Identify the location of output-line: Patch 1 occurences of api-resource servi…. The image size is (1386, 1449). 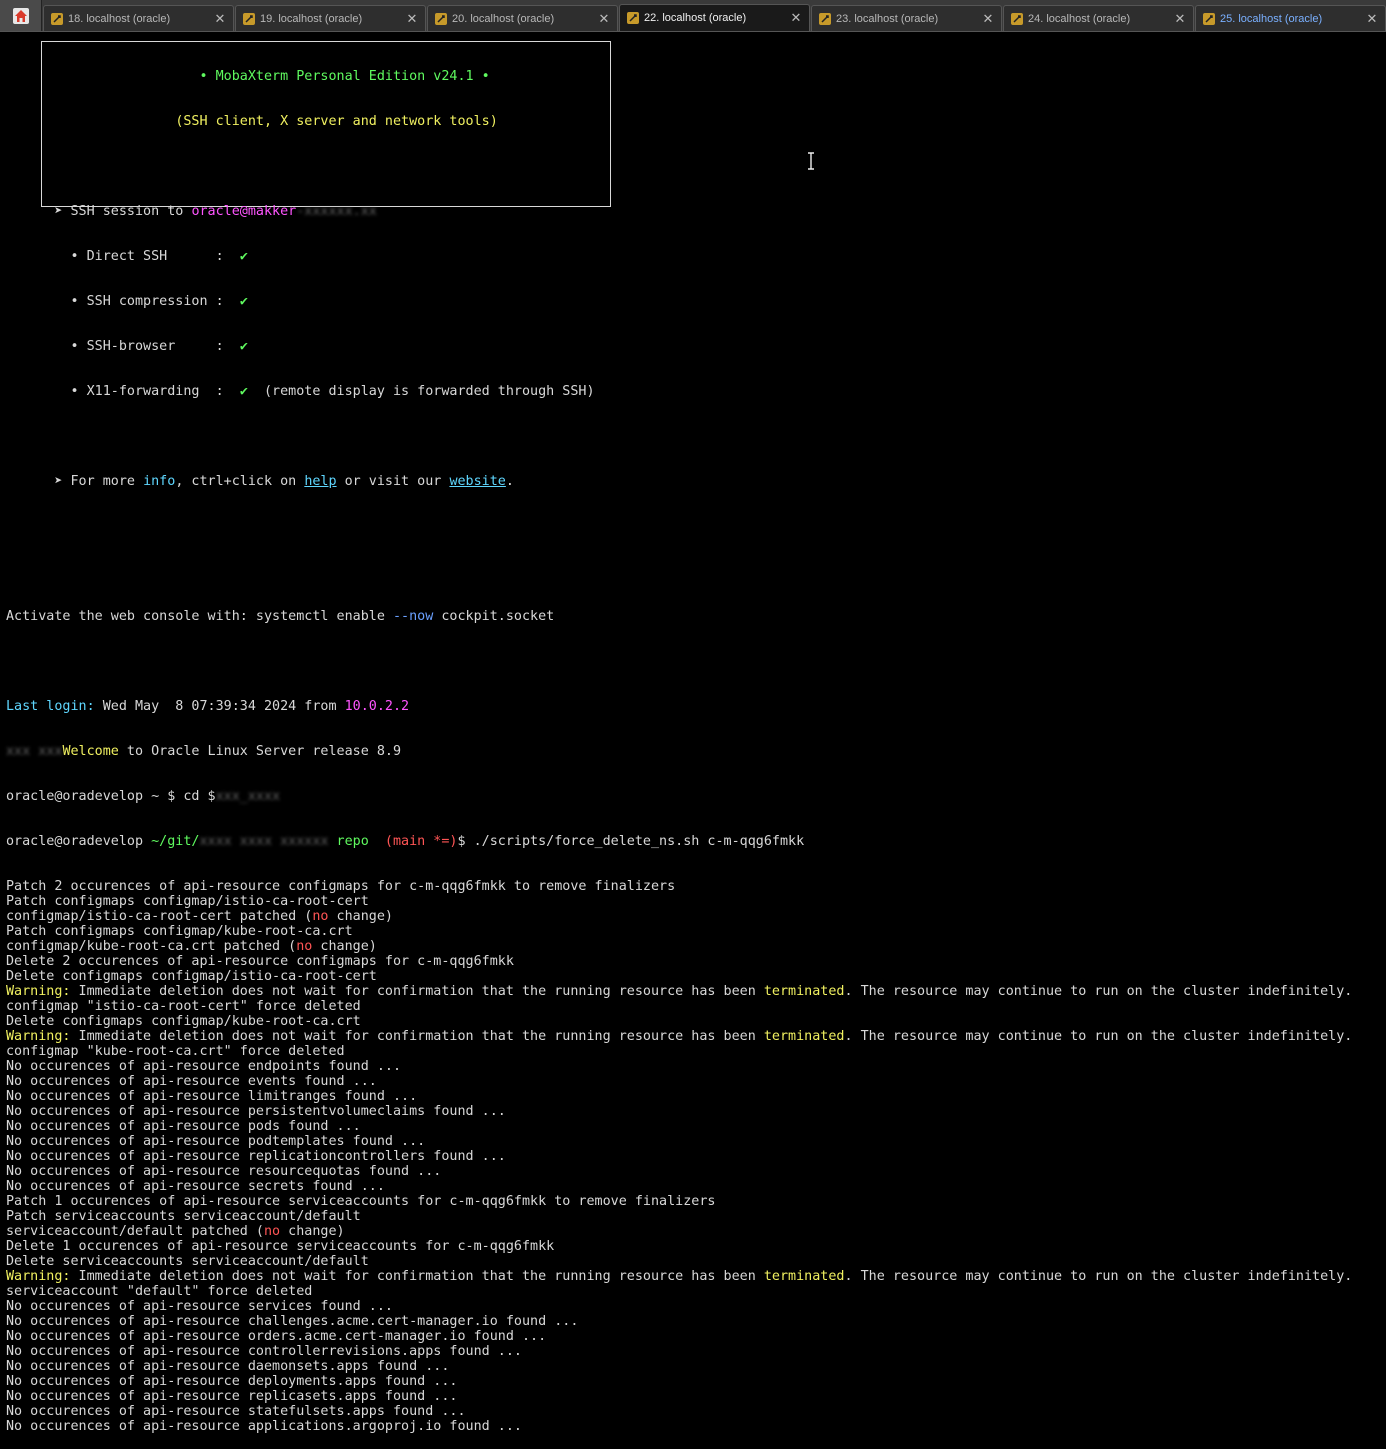
(361, 1201).